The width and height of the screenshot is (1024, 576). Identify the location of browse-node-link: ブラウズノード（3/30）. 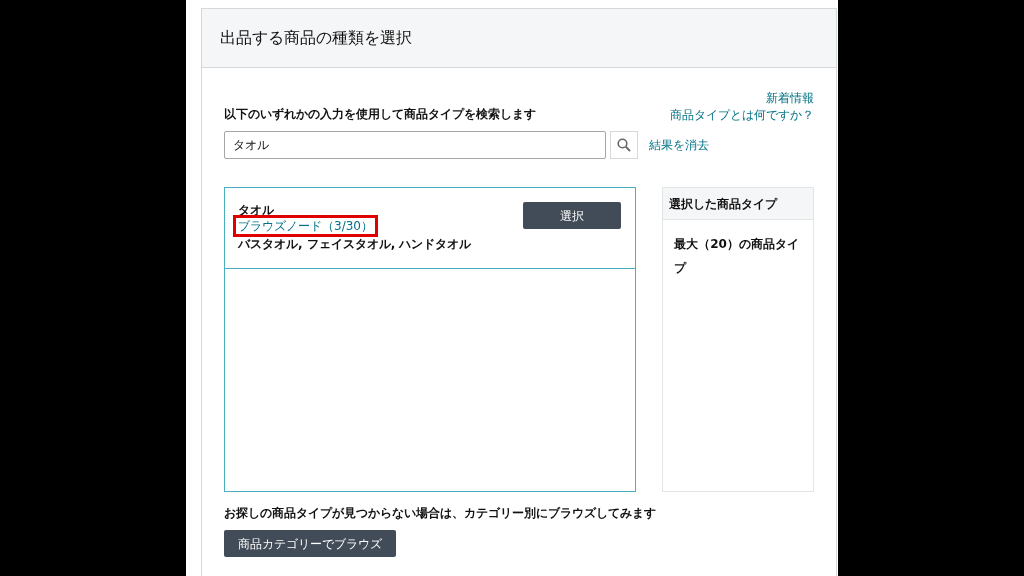
(305, 226).